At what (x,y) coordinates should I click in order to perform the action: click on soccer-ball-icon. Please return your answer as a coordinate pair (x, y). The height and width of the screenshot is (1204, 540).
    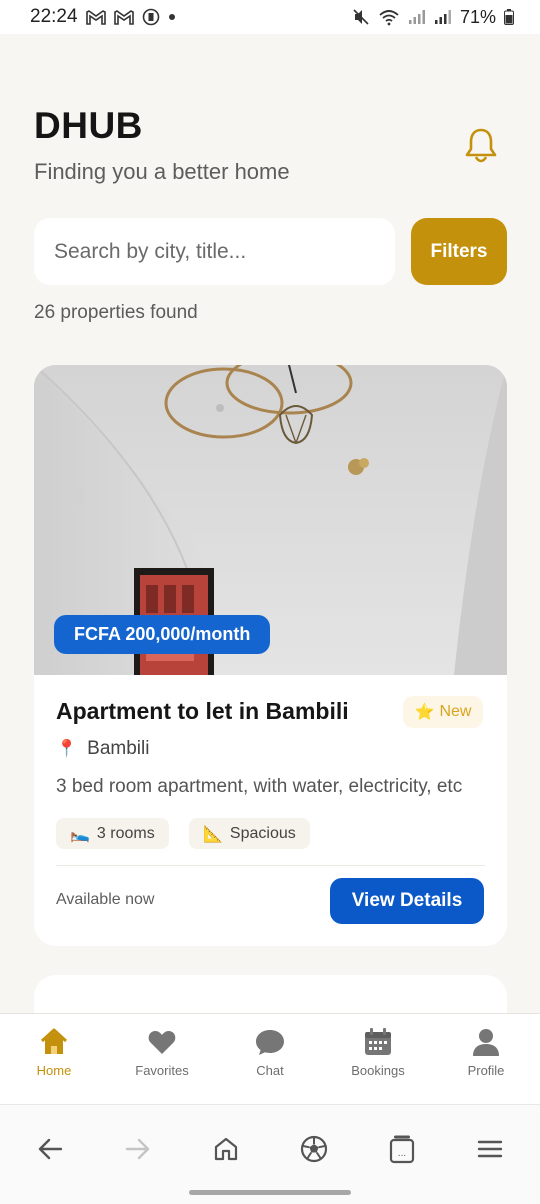
    Looking at the image, I should click on (314, 1149).